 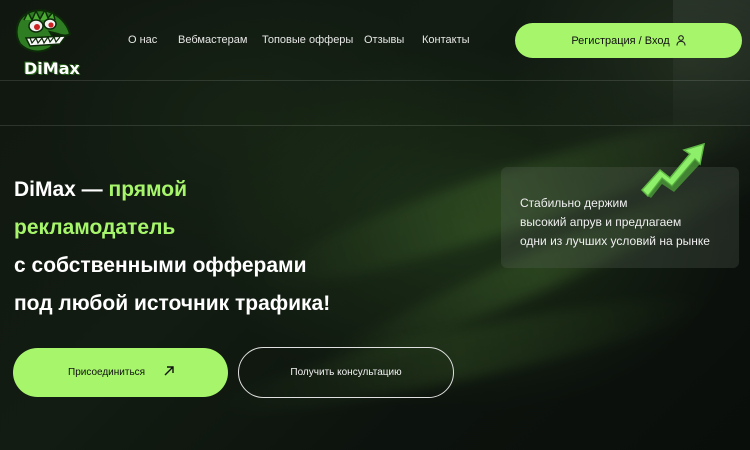 What do you see at coordinates (615, 241) in the screenshot?
I see `info-card-line: одни из лучших условий на рынке` at bounding box center [615, 241].